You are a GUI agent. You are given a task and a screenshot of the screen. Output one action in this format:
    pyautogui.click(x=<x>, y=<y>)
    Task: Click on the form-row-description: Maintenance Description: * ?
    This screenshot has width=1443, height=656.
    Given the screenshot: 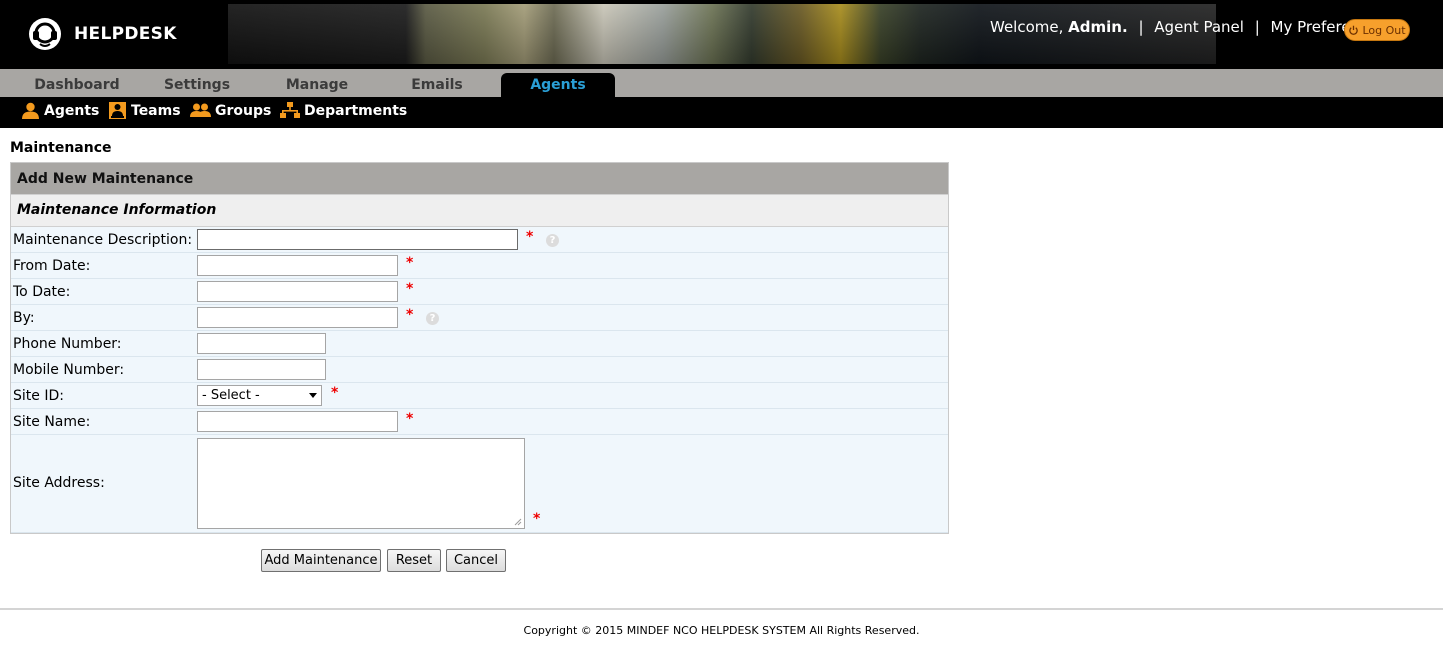 What is the action you would take?
    pyautogui.click(x=479, y=240)
    